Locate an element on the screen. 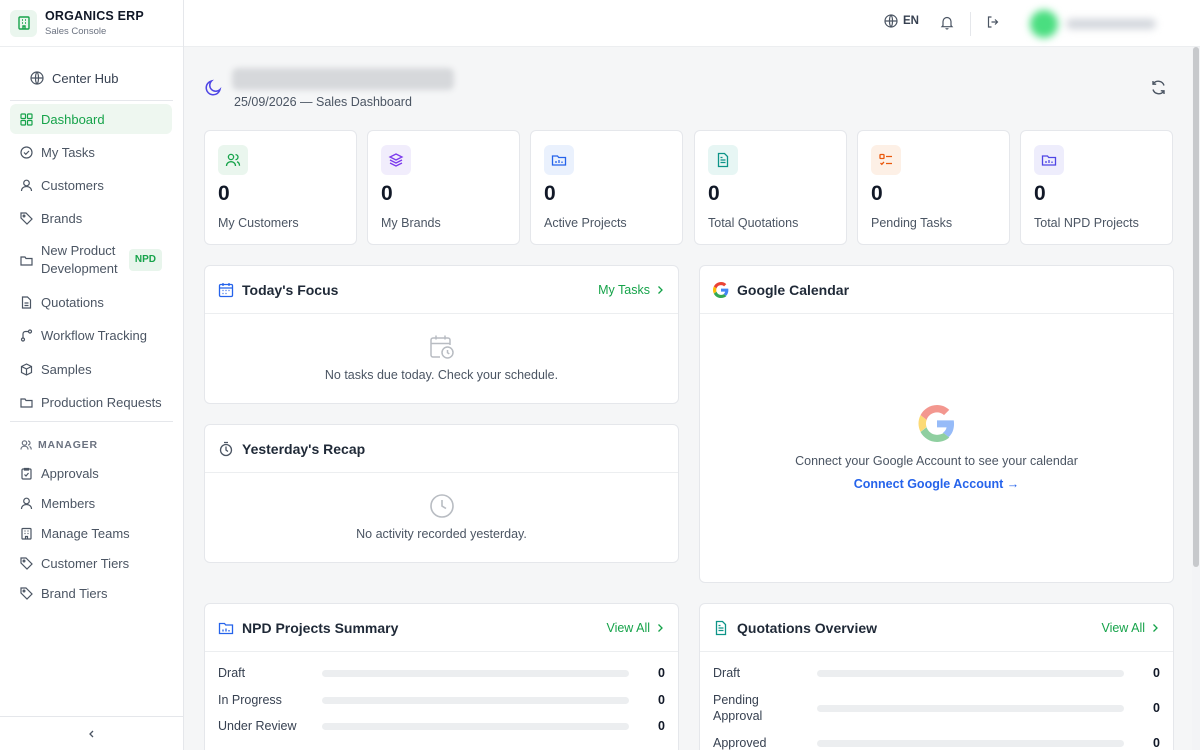  layers-icon is located at coordinates (396, 160).